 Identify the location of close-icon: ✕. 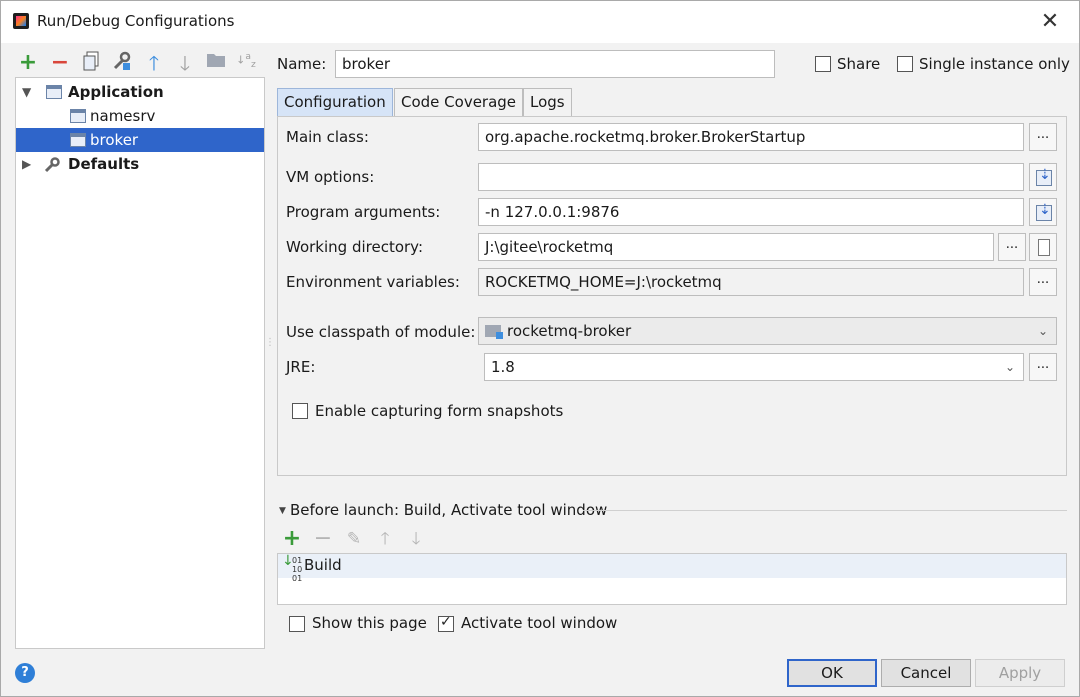
(1050, 22).